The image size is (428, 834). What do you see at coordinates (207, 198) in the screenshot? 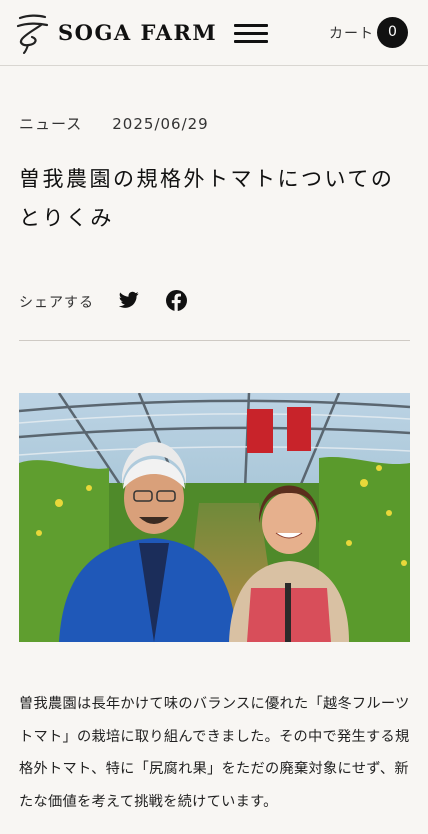
I see `article-title: 曽我農園の規格外トマトについてのとりくみ` at bounding box center [207, 198].